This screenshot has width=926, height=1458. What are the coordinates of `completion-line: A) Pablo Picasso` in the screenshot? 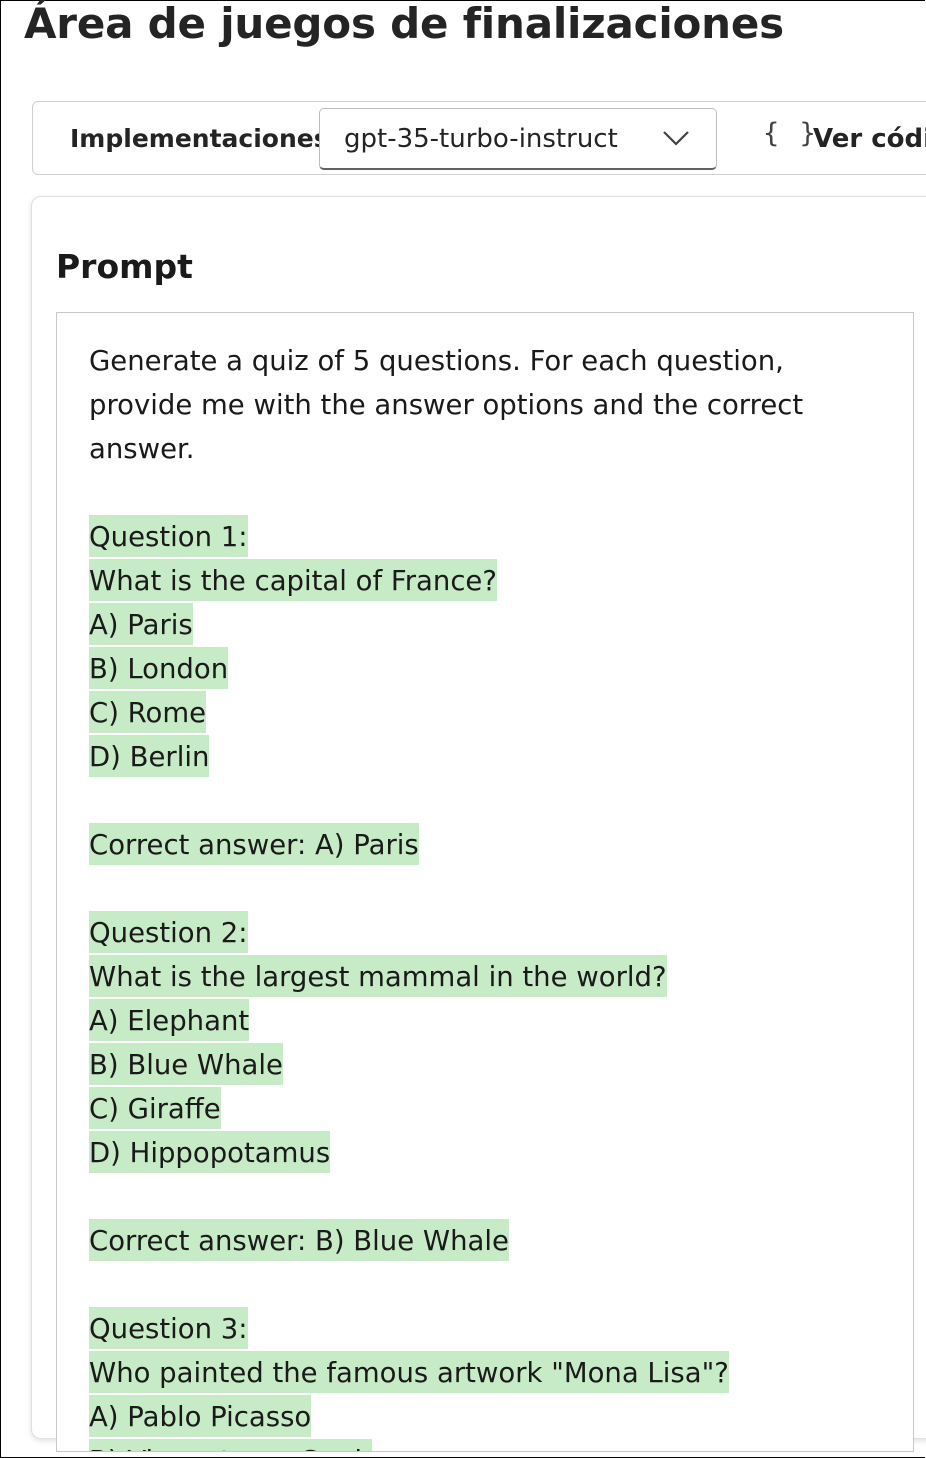 It's located at (469, 1417).